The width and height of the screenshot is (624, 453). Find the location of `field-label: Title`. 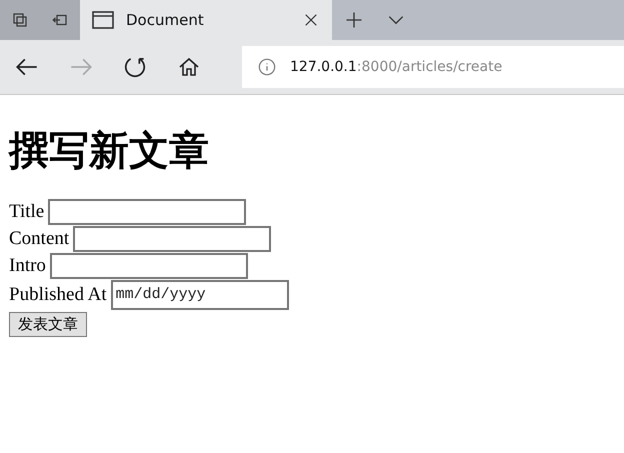

field-label: Title is located at coordinates (26, 211).